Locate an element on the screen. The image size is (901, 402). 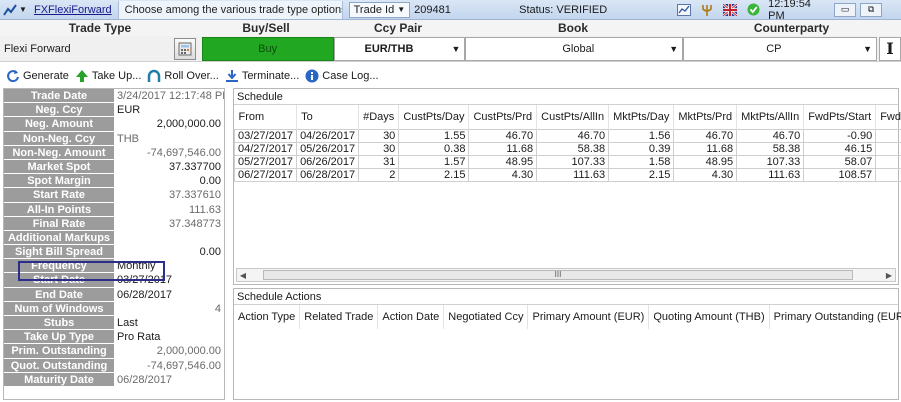
actions-column-header: Quoting Amount (THB) is located at coordinates (709, 317).